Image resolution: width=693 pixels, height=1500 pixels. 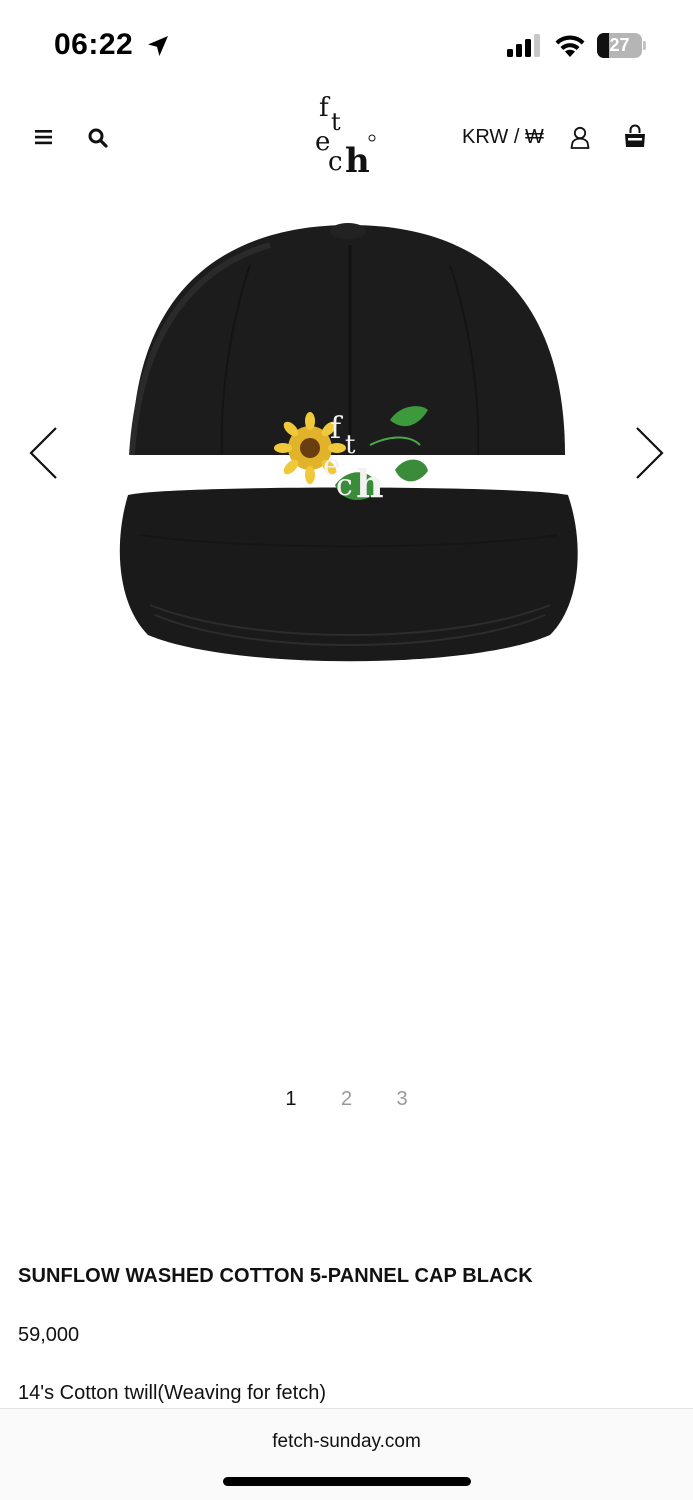 I want to click on cellular-signal-icon, so click(x=523, y=45).